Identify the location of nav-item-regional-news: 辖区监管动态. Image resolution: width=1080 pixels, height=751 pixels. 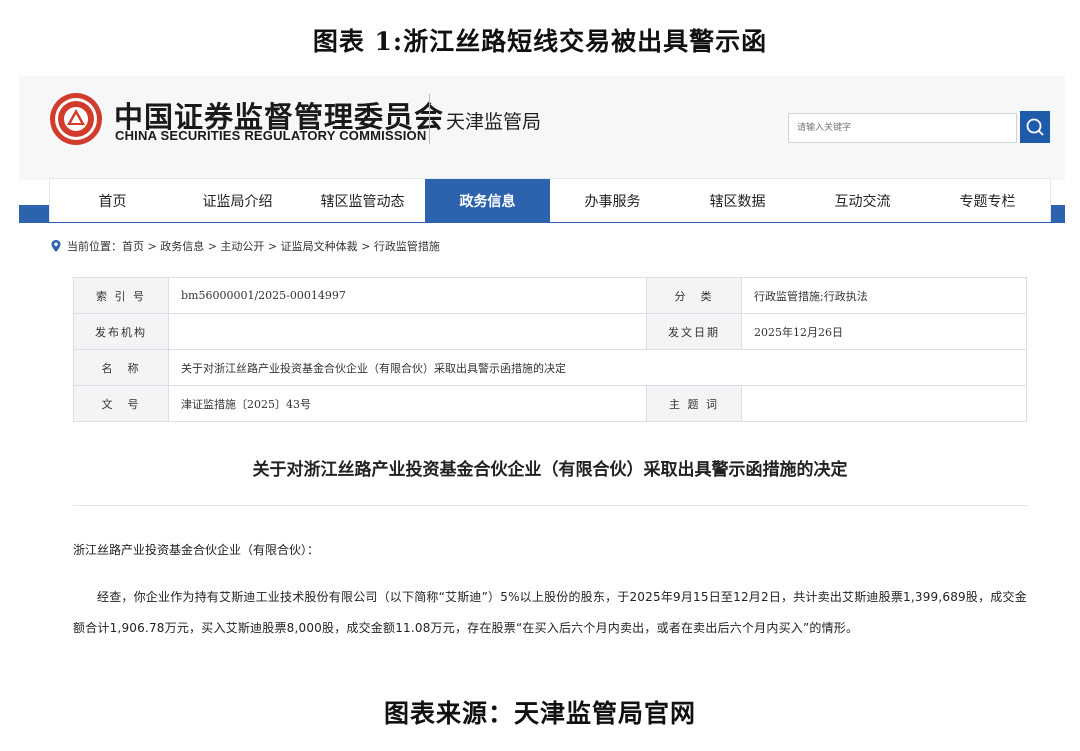
(362, 200).